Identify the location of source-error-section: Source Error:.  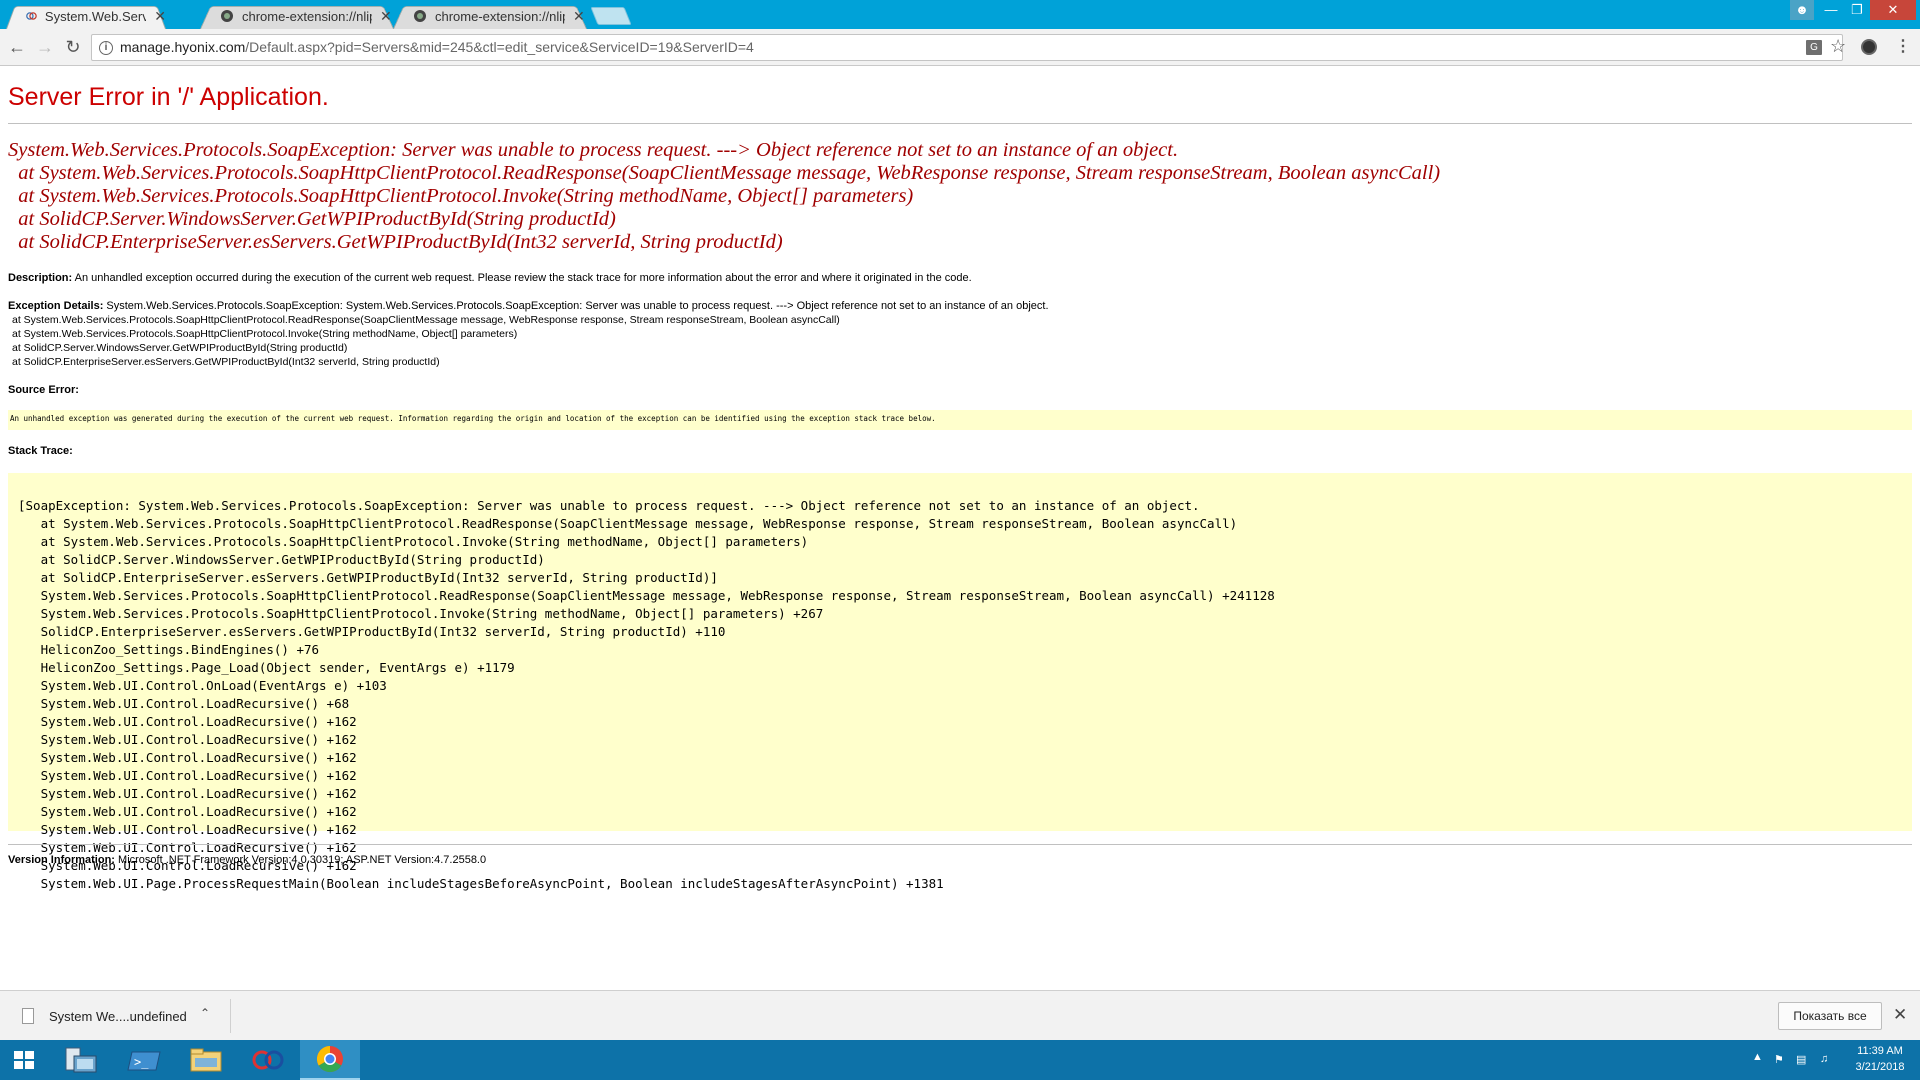
(43, 390).